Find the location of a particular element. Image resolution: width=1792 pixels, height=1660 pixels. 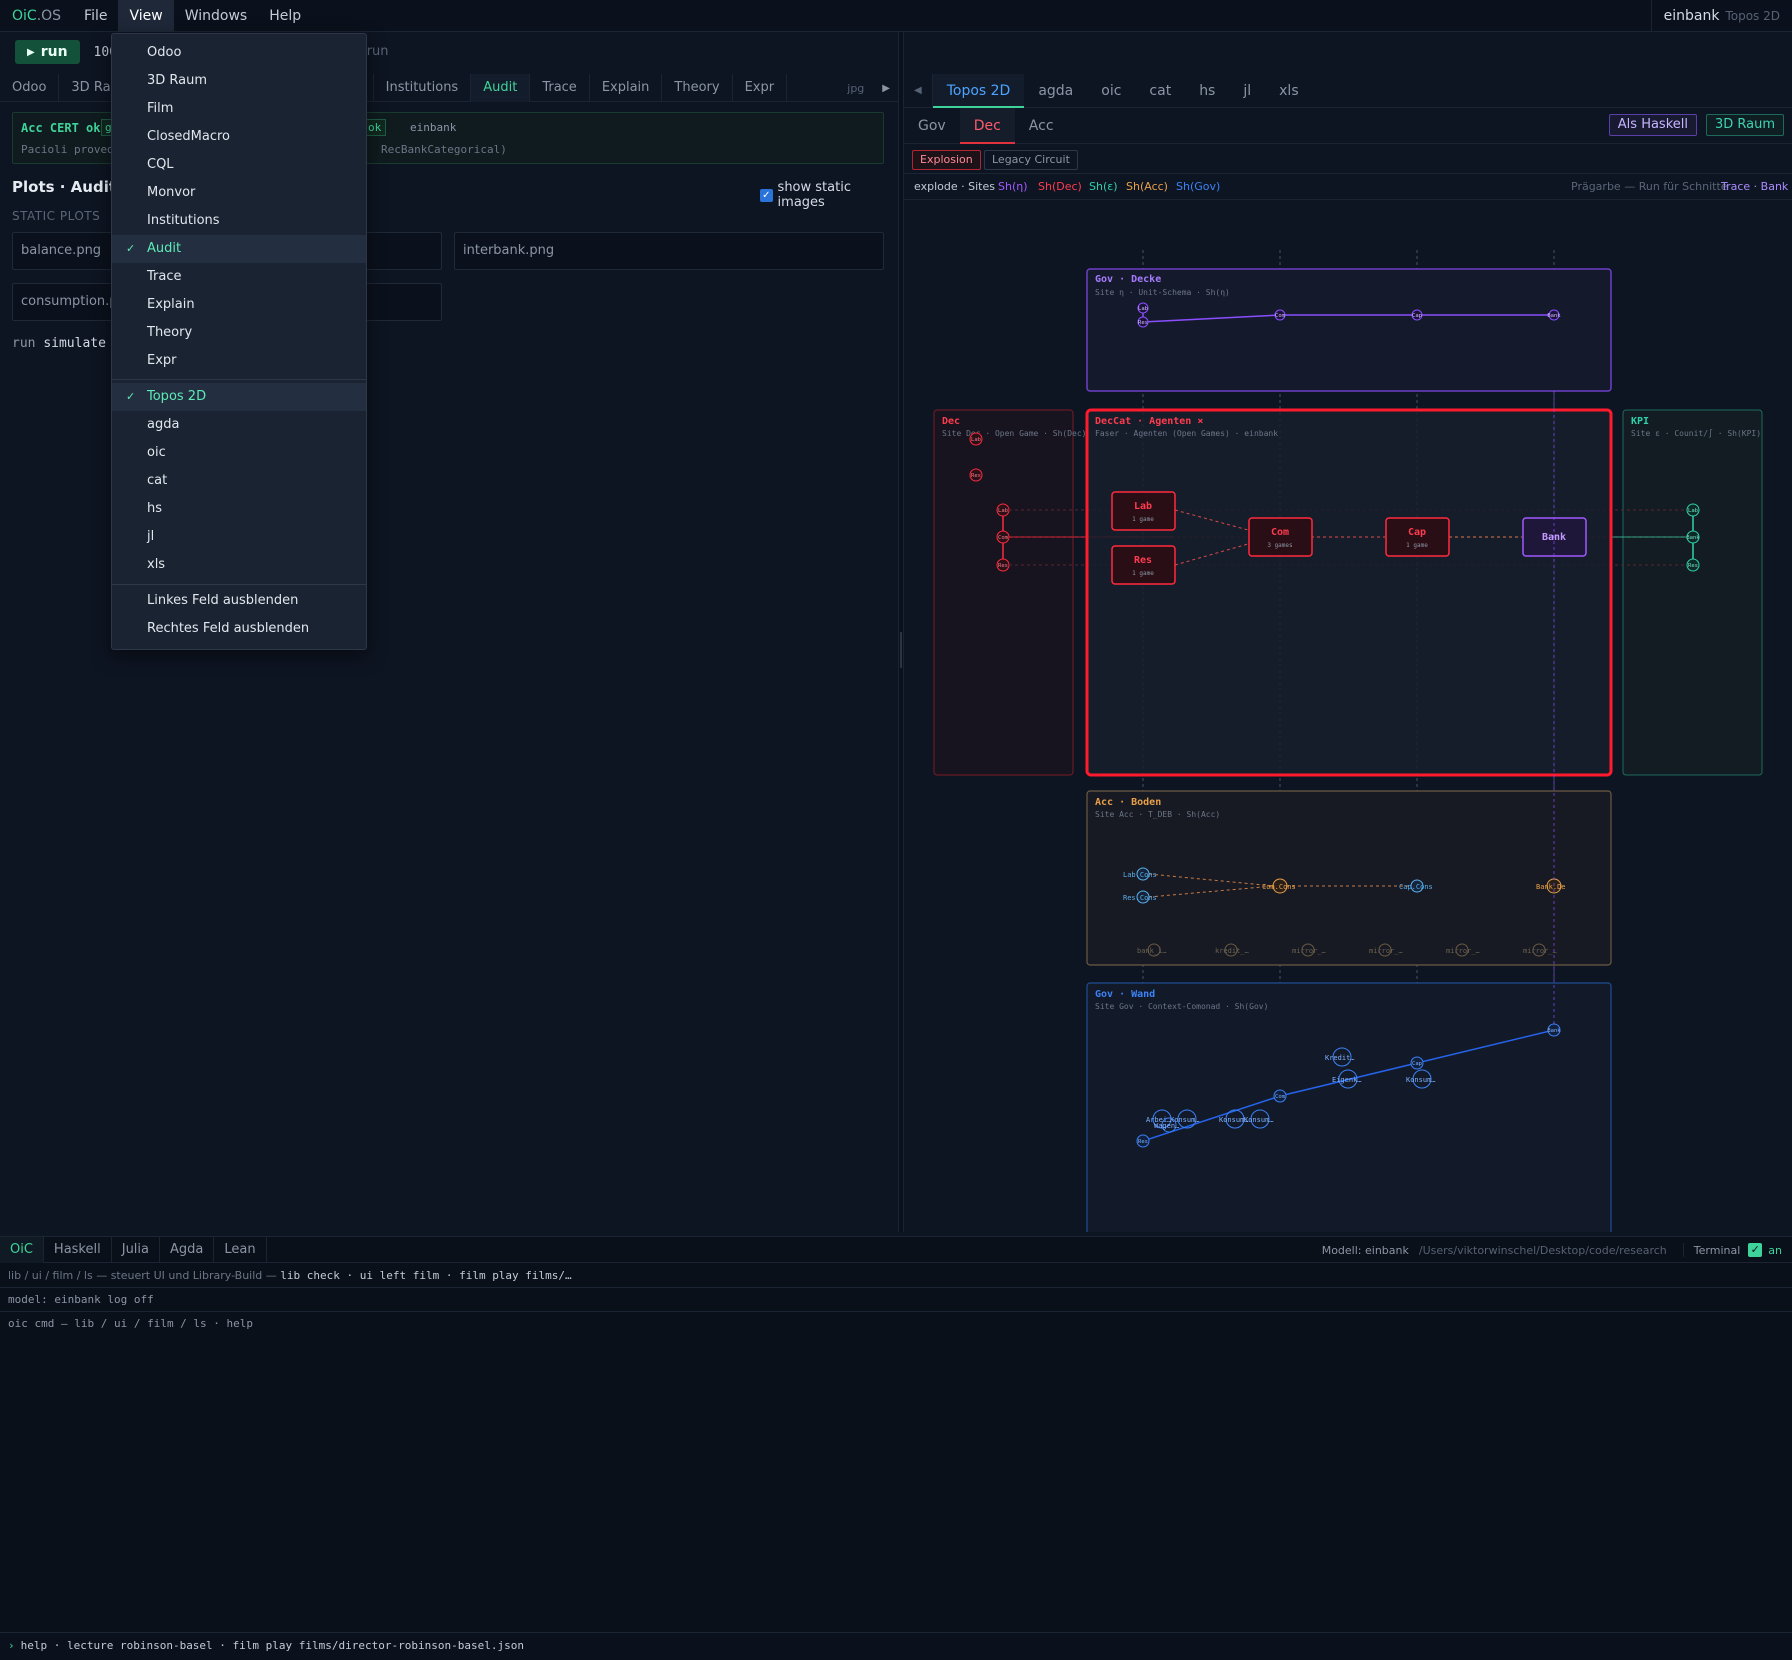

agent-lab: Lab 1 game is located at coordinates (1143, 511).